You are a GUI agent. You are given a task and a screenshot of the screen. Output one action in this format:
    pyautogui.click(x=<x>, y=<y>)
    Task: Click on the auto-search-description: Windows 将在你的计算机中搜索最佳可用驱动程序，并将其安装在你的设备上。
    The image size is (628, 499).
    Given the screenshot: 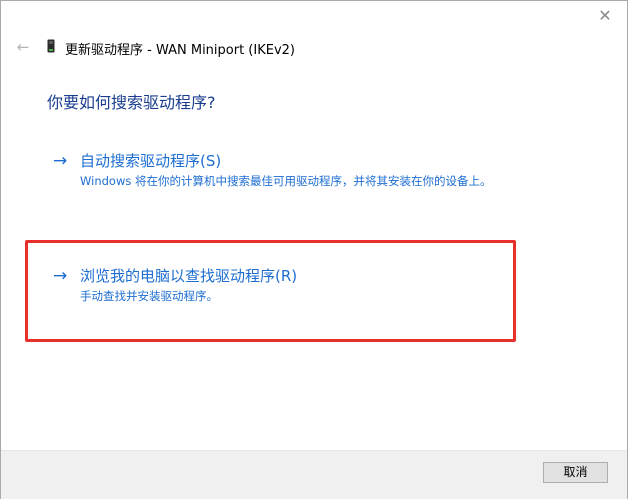 What is the action you would take?
    pyautogui.click(x=286, y=181)
    